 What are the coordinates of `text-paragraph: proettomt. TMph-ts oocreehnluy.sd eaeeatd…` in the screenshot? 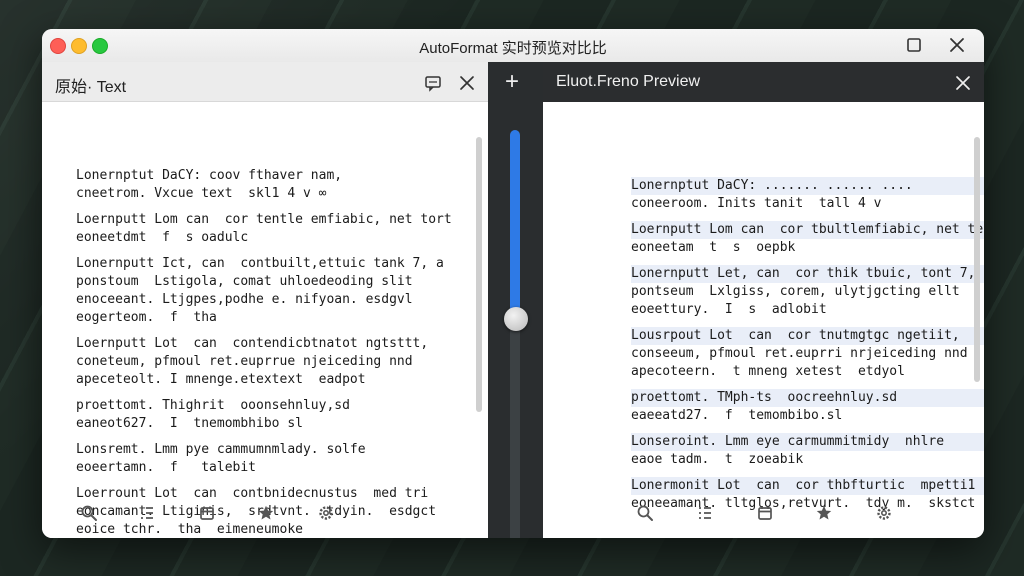 It's located at (807, 407).